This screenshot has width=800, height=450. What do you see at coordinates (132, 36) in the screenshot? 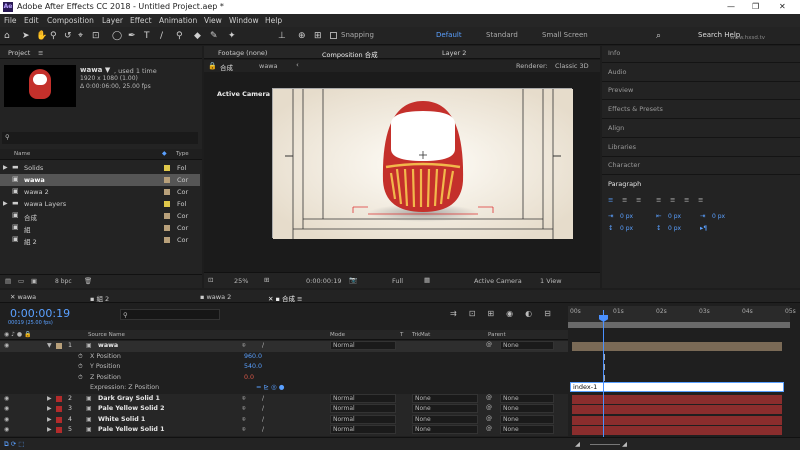
I see `pen-tool-icon: ✒` at bounding box center [132, 36].